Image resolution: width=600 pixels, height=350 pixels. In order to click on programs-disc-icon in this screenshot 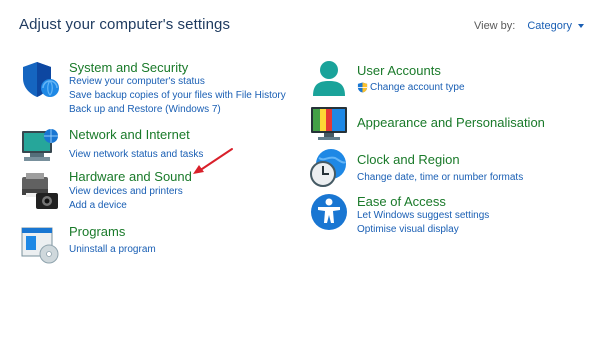, I will do `click(40, 244)`.